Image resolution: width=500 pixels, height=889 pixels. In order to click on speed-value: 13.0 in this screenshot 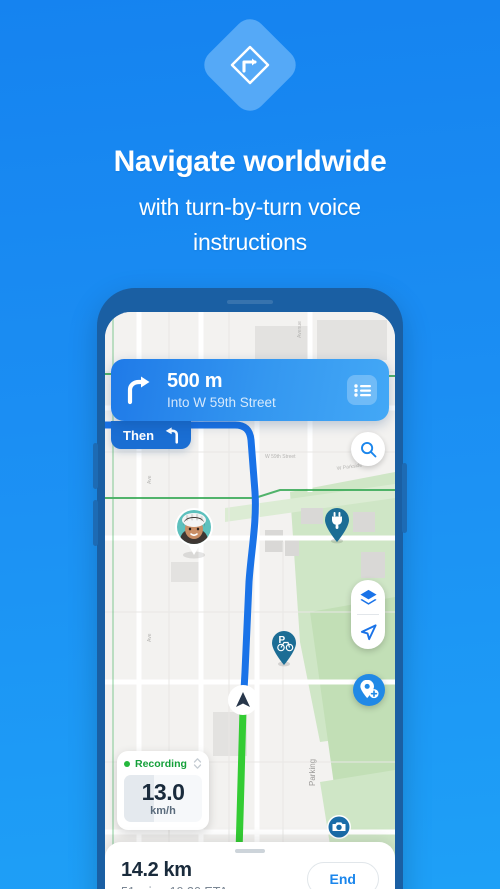, I will do `click(163, 792)`.